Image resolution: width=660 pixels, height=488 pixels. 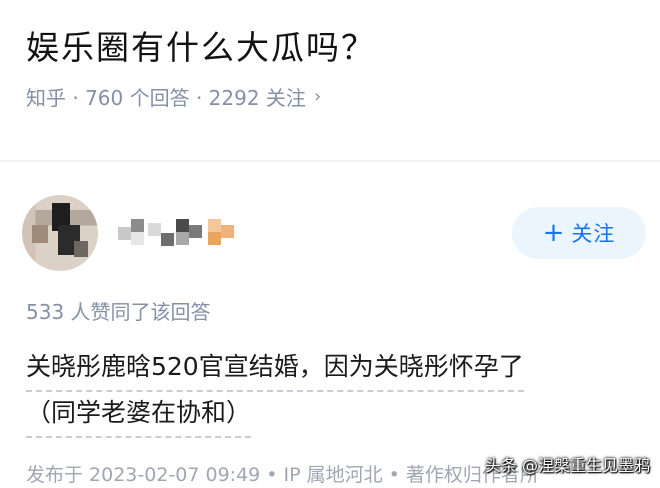 I want to click on answer-line-2: （同学老婆在协和）, so click(x=139, y=415).